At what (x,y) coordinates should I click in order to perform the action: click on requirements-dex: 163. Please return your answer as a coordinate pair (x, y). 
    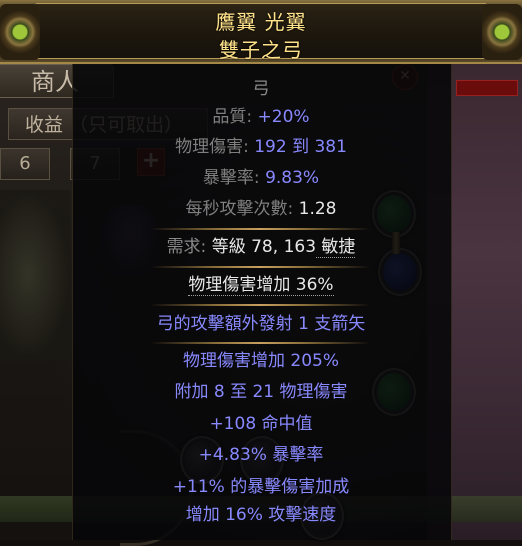
    Looking at the image, I should click on (300, 247).